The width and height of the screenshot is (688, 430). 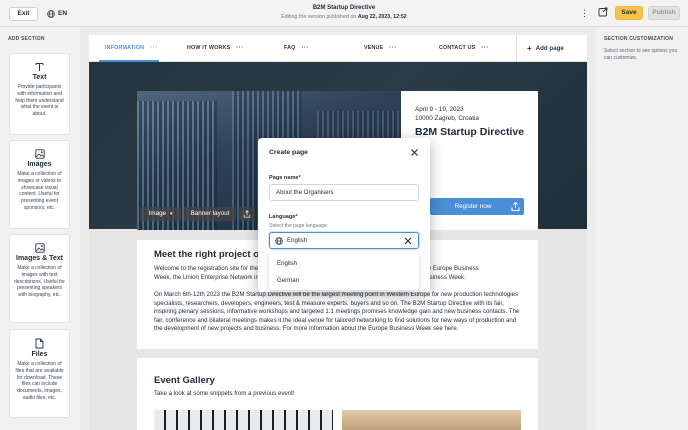 I want to click on nav-item-label: HOW IT WORKS, so click(x=209, y=48).